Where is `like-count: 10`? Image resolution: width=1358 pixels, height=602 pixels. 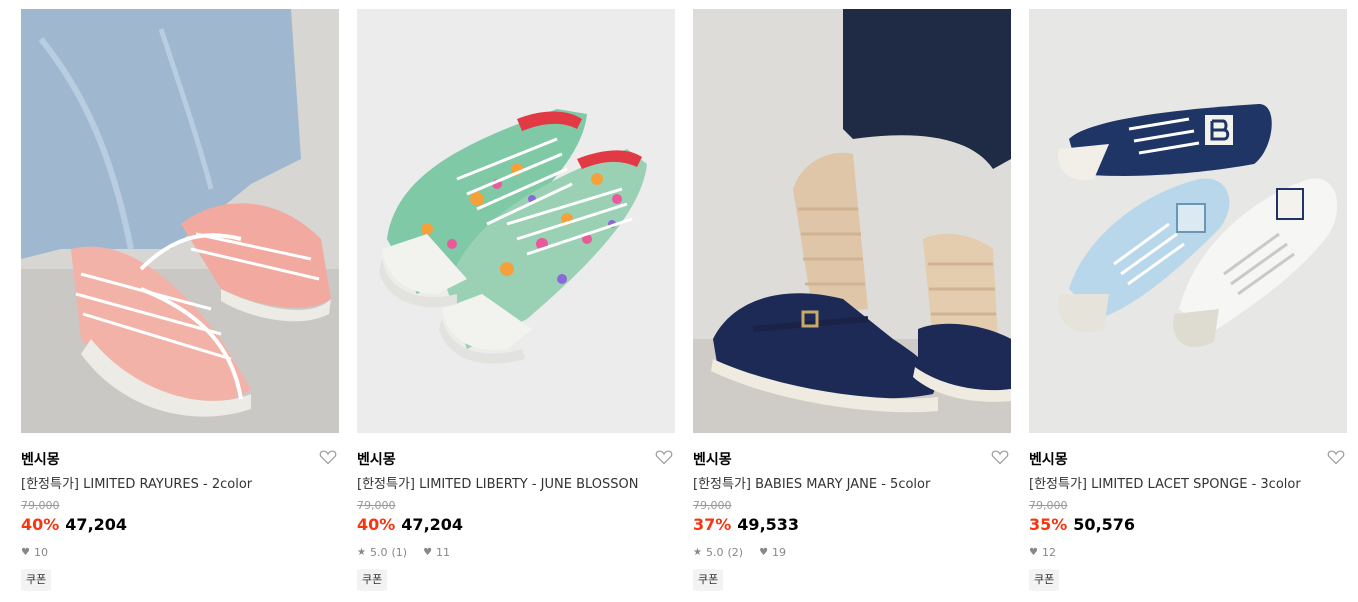
like-count: 10 is located at coordinates (40, 552).